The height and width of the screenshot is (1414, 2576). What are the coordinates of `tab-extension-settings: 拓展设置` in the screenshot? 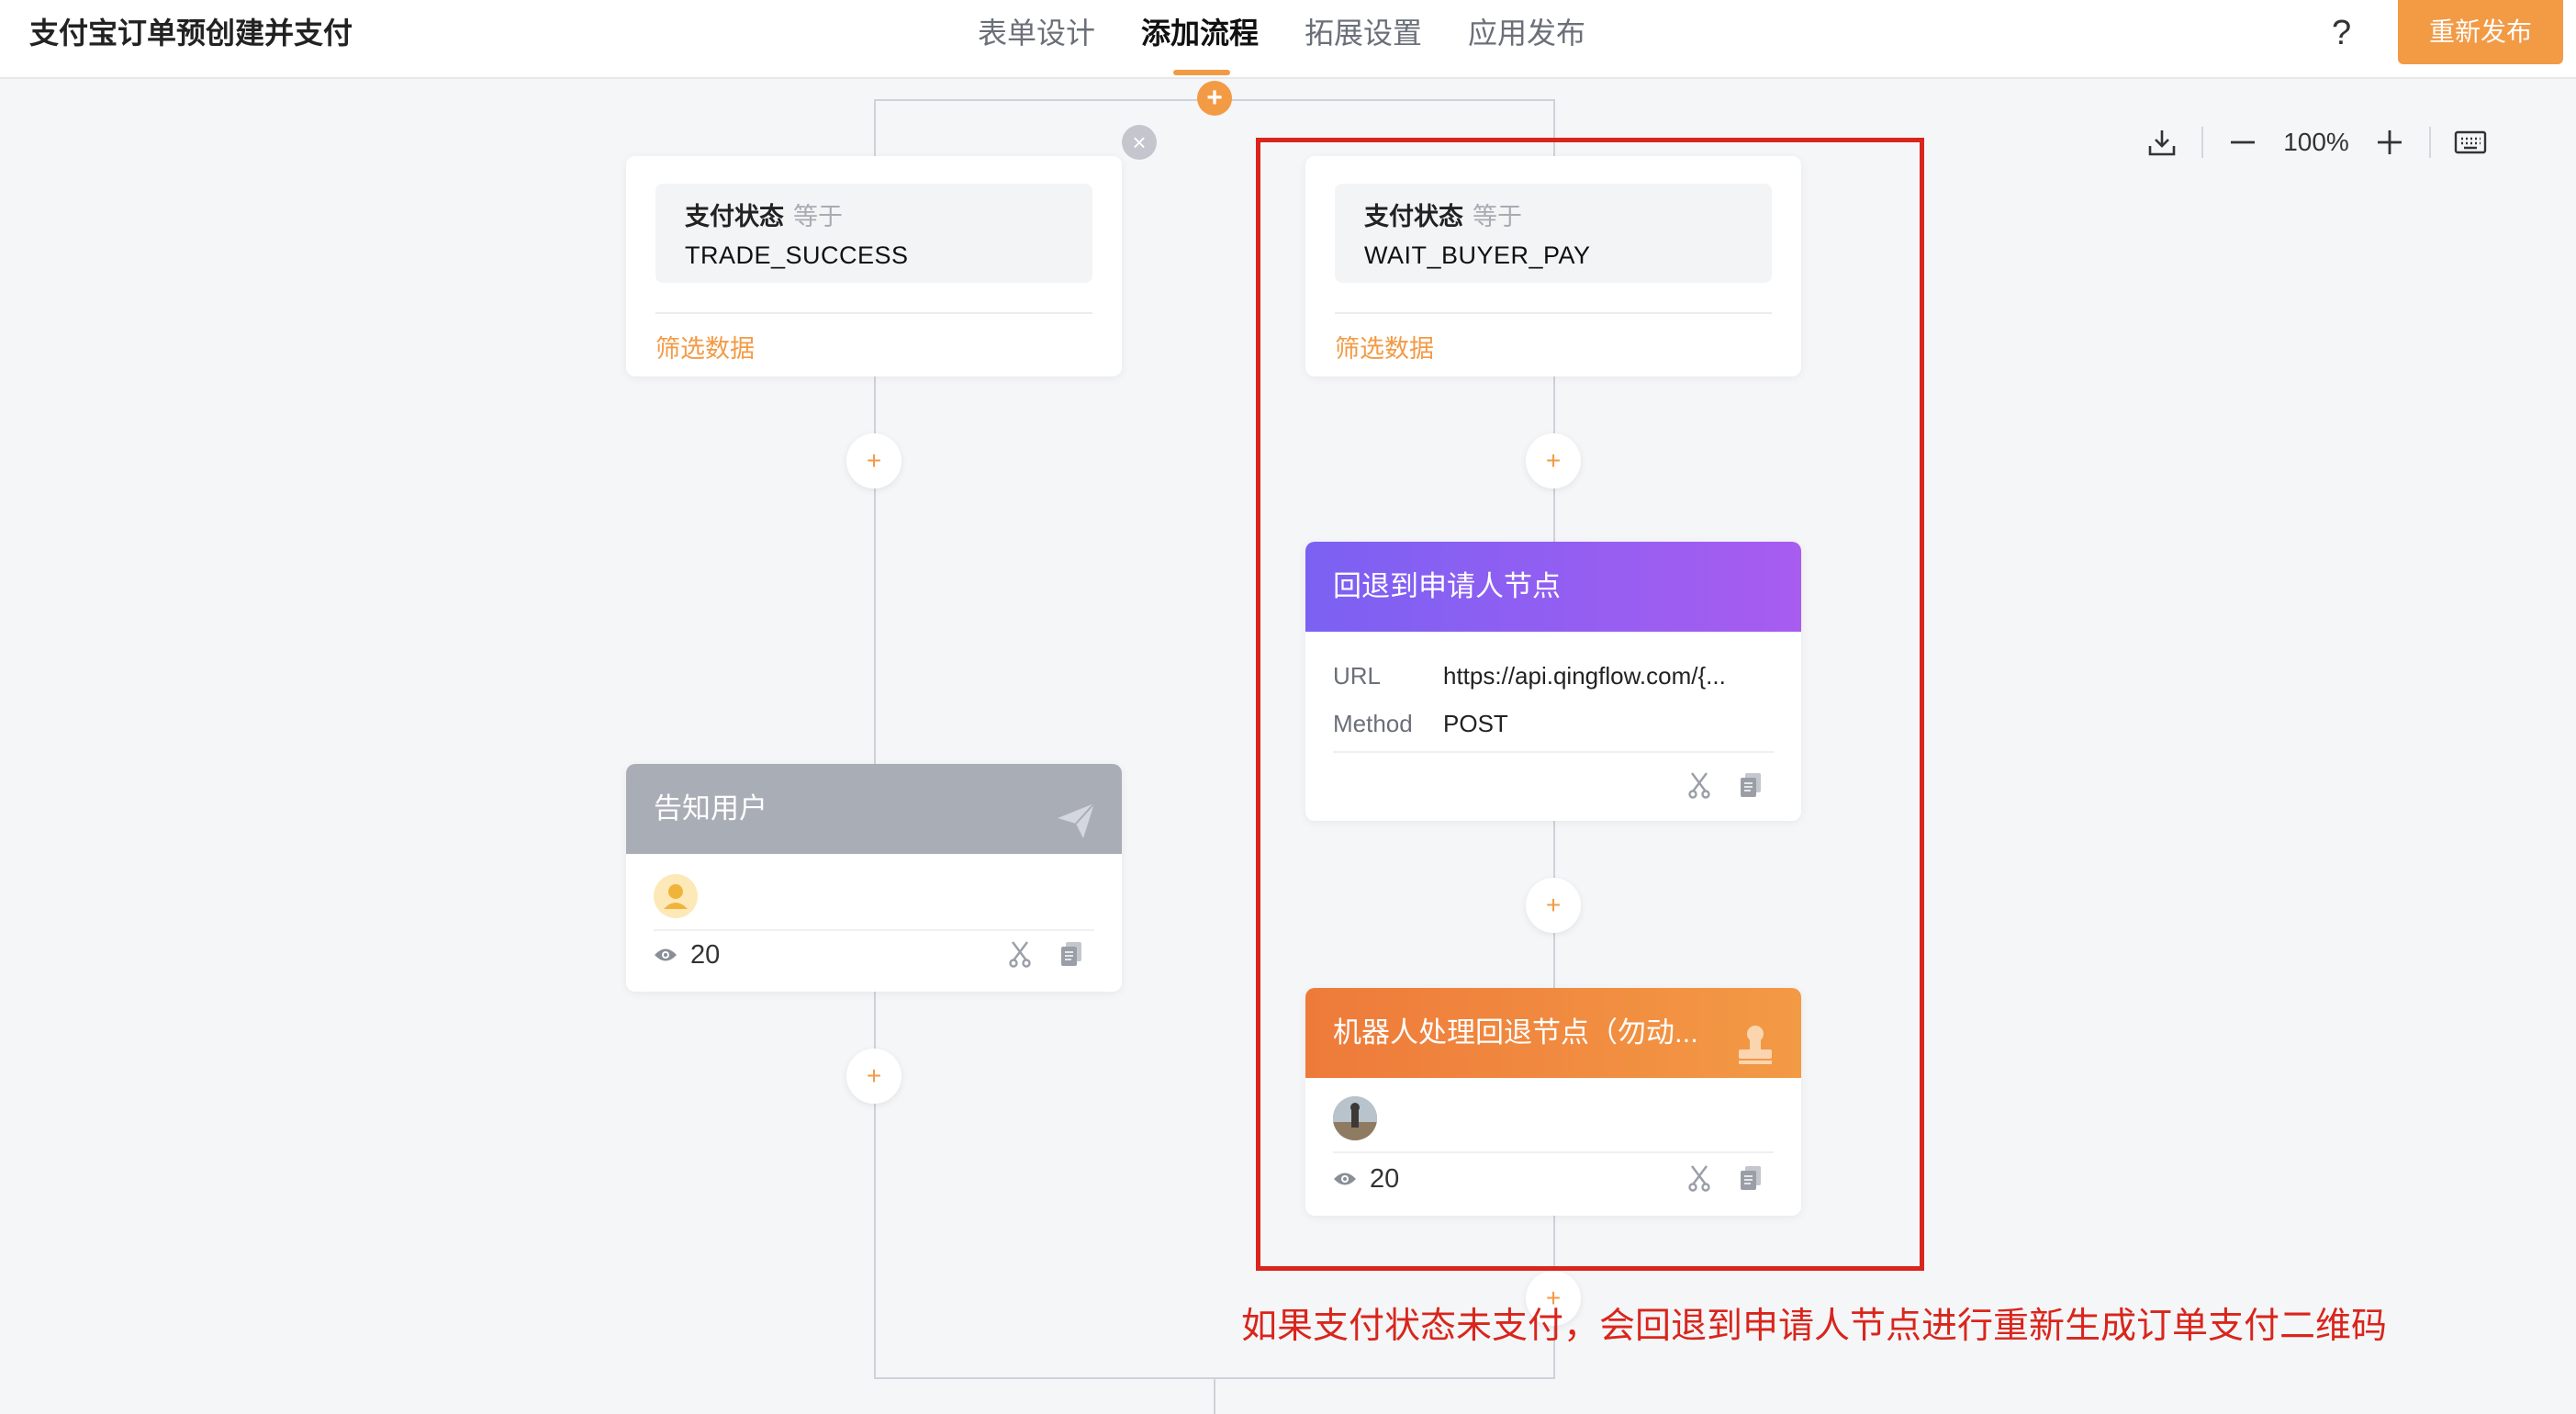 It's located at (1363, 33).